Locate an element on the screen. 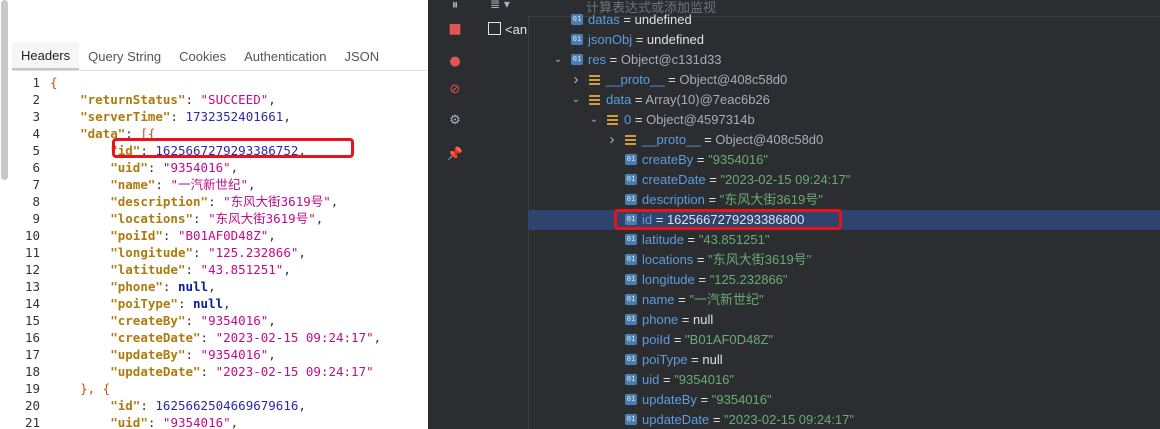  highlight-id-right is located at coordinates (728, 219).